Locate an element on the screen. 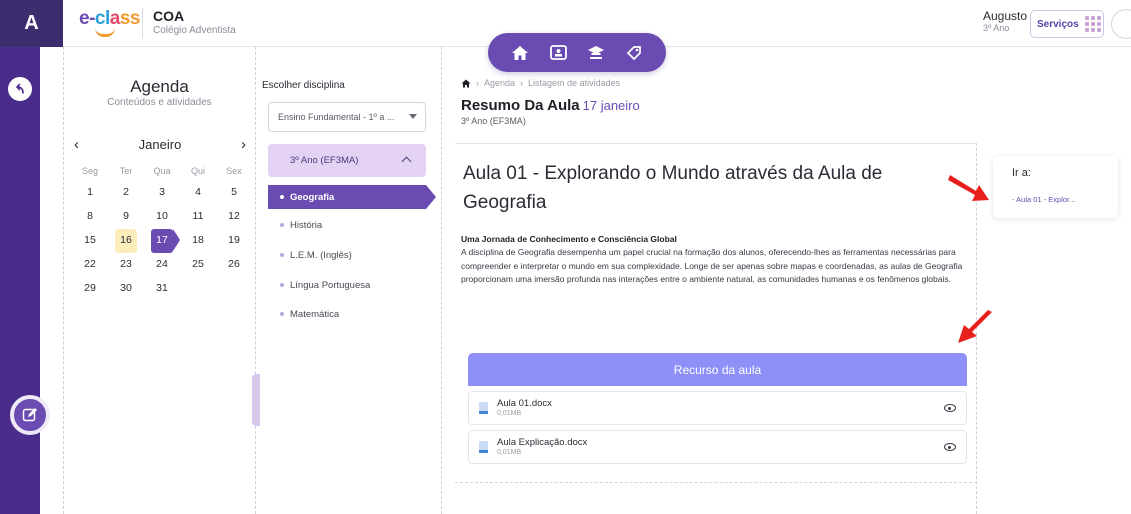 Image resolution: width=1131 pixels, height=514 pixels. subject-item: História is located at coordinates (347, 225).